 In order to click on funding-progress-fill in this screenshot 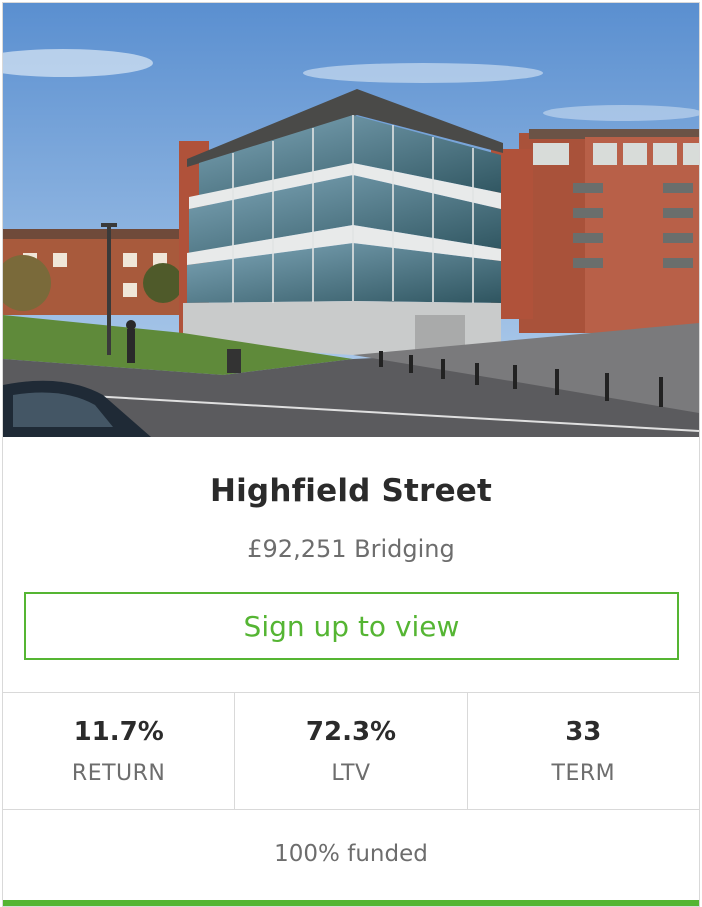, I will do `click(351, 903)`.